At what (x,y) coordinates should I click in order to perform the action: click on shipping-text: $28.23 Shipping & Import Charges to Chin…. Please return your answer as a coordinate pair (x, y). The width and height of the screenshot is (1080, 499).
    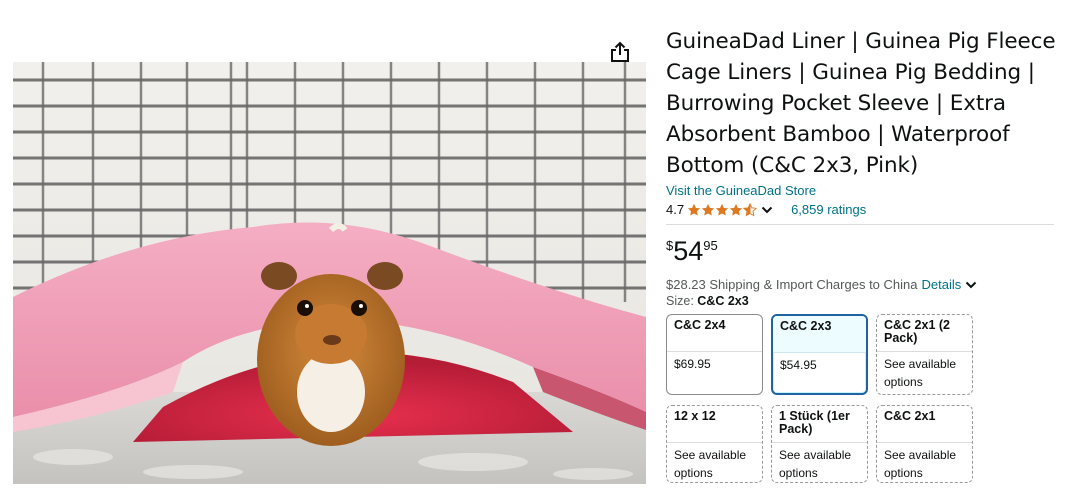
    Looking at the image, I should click on (792, 284).